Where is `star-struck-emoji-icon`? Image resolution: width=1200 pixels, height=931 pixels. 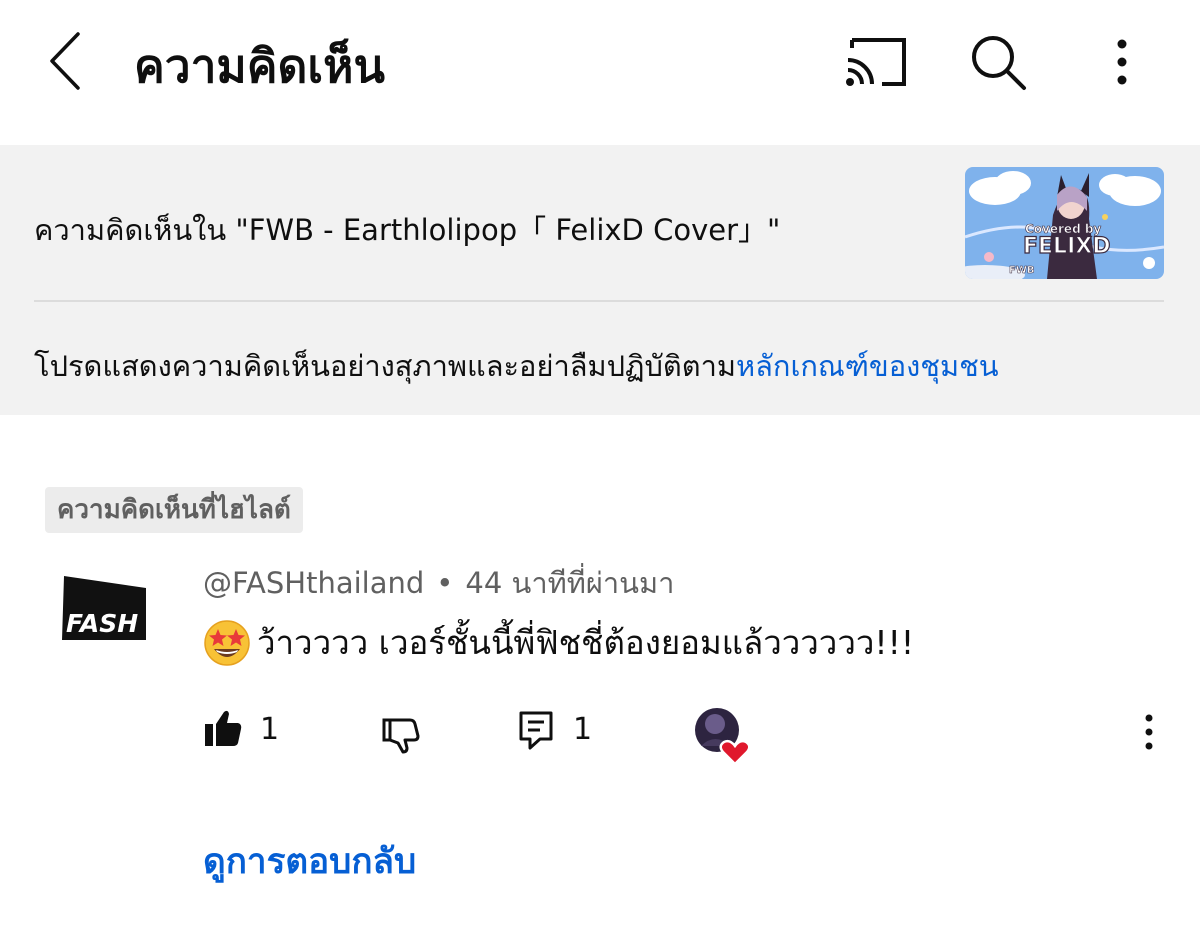
star-struck-emoji-icon is located at coordinates (227, 642).